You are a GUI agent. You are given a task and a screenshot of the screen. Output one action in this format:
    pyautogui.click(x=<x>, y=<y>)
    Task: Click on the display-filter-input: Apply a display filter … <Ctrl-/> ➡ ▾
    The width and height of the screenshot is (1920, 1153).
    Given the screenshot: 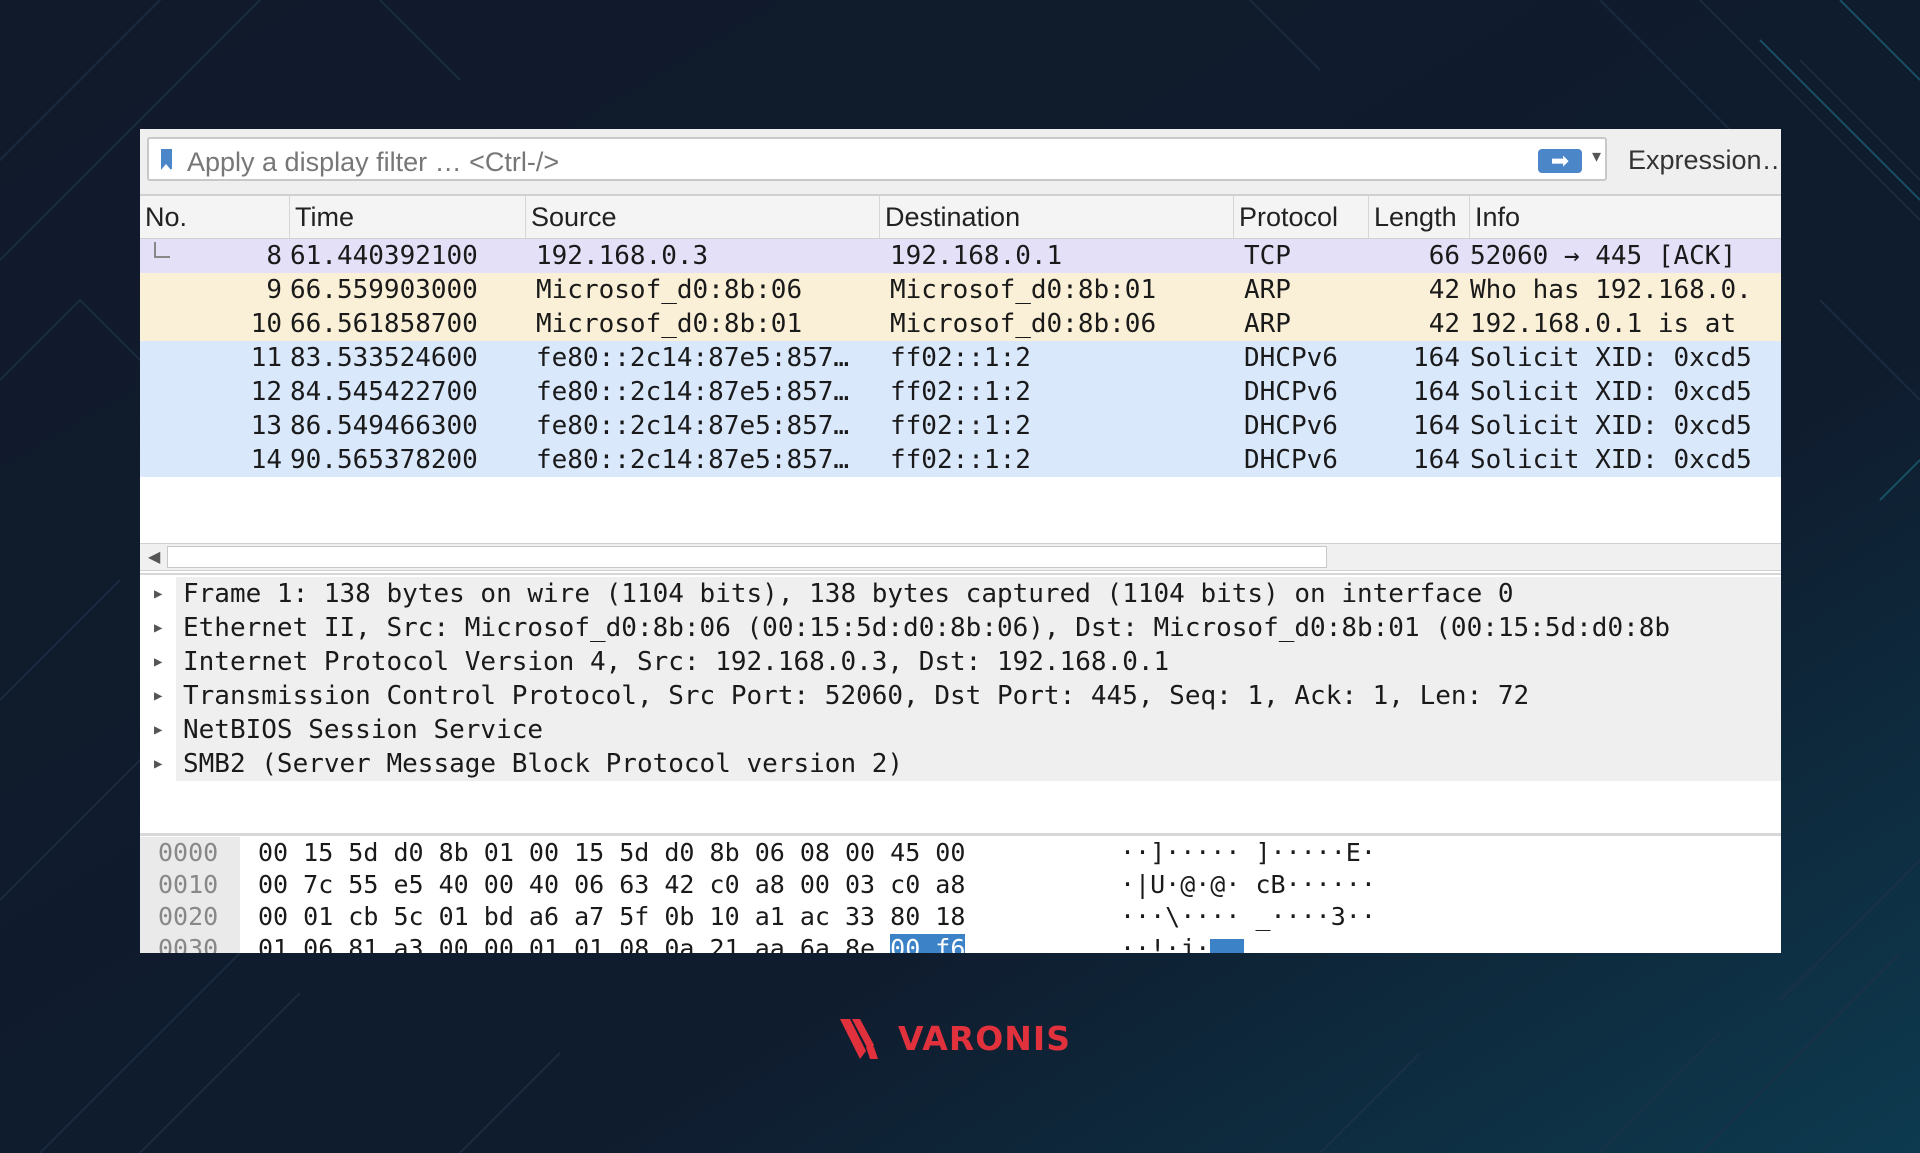 What is the action you would take?
    pyautogui.click(x=877, y=159)
    